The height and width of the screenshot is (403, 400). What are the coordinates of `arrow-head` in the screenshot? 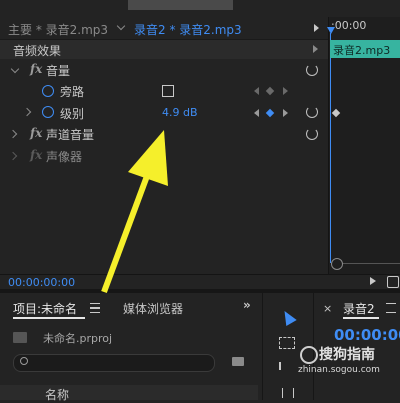 It's located at (148, 158).